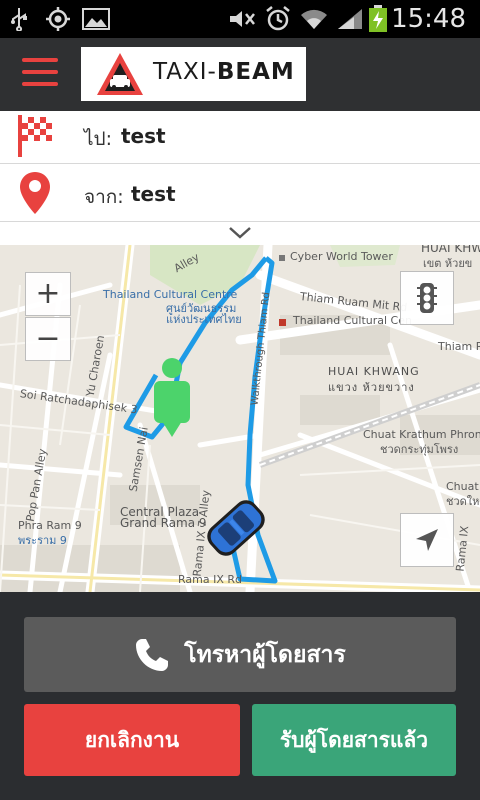 The width and height of the screenshot is (480, 800). I want to click on destination-row: ไป: test, so click(240, 137).